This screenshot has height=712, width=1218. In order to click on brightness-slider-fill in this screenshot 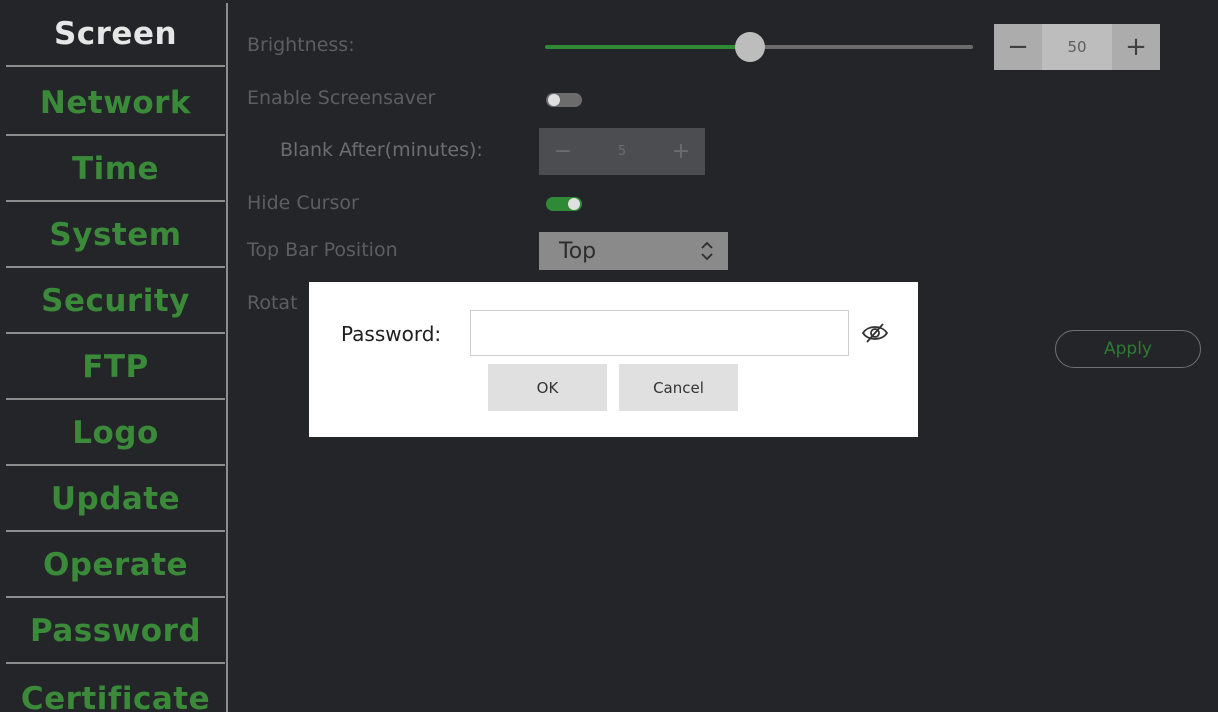, I will do `click(647, 47)`.